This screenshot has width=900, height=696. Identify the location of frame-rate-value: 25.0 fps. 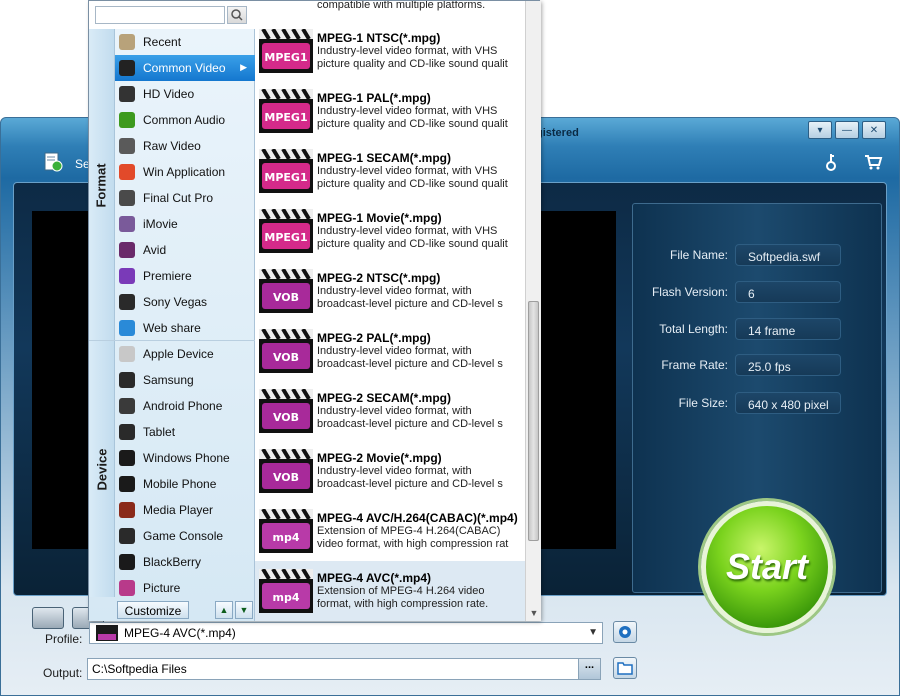
(788, 365).